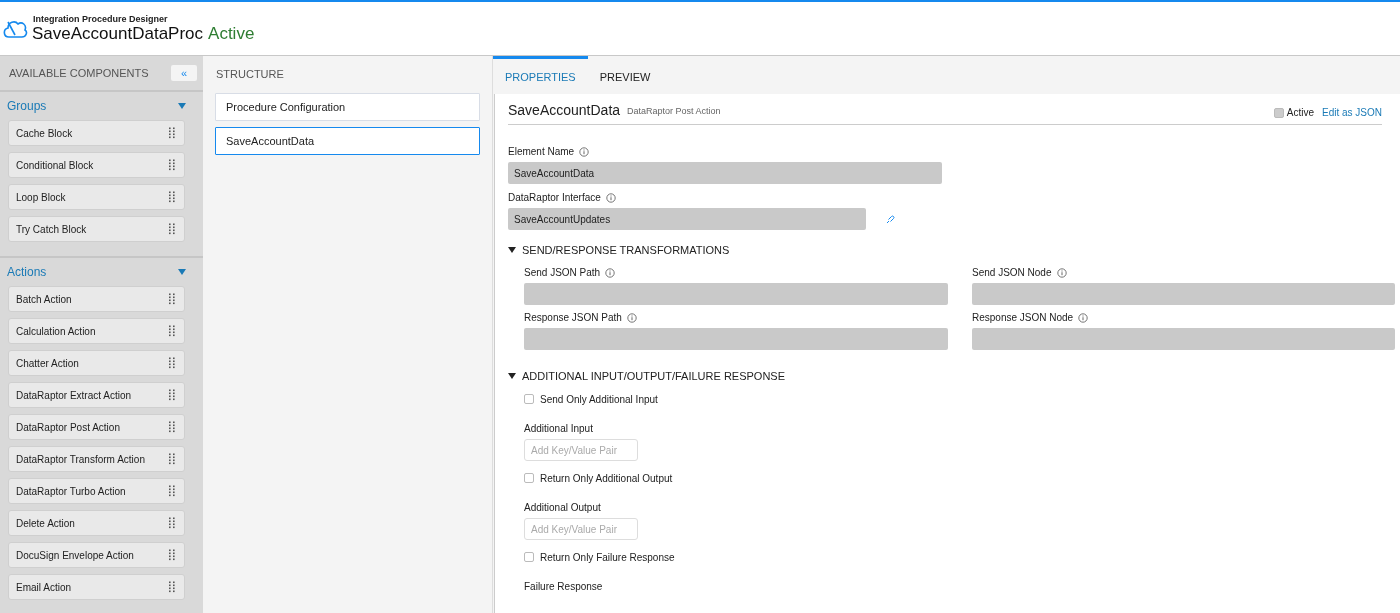 The height and width of the screenshot is (613, 1400). I want to click on app-subtitle: Integration Procedure Designer, so click(101, 18).